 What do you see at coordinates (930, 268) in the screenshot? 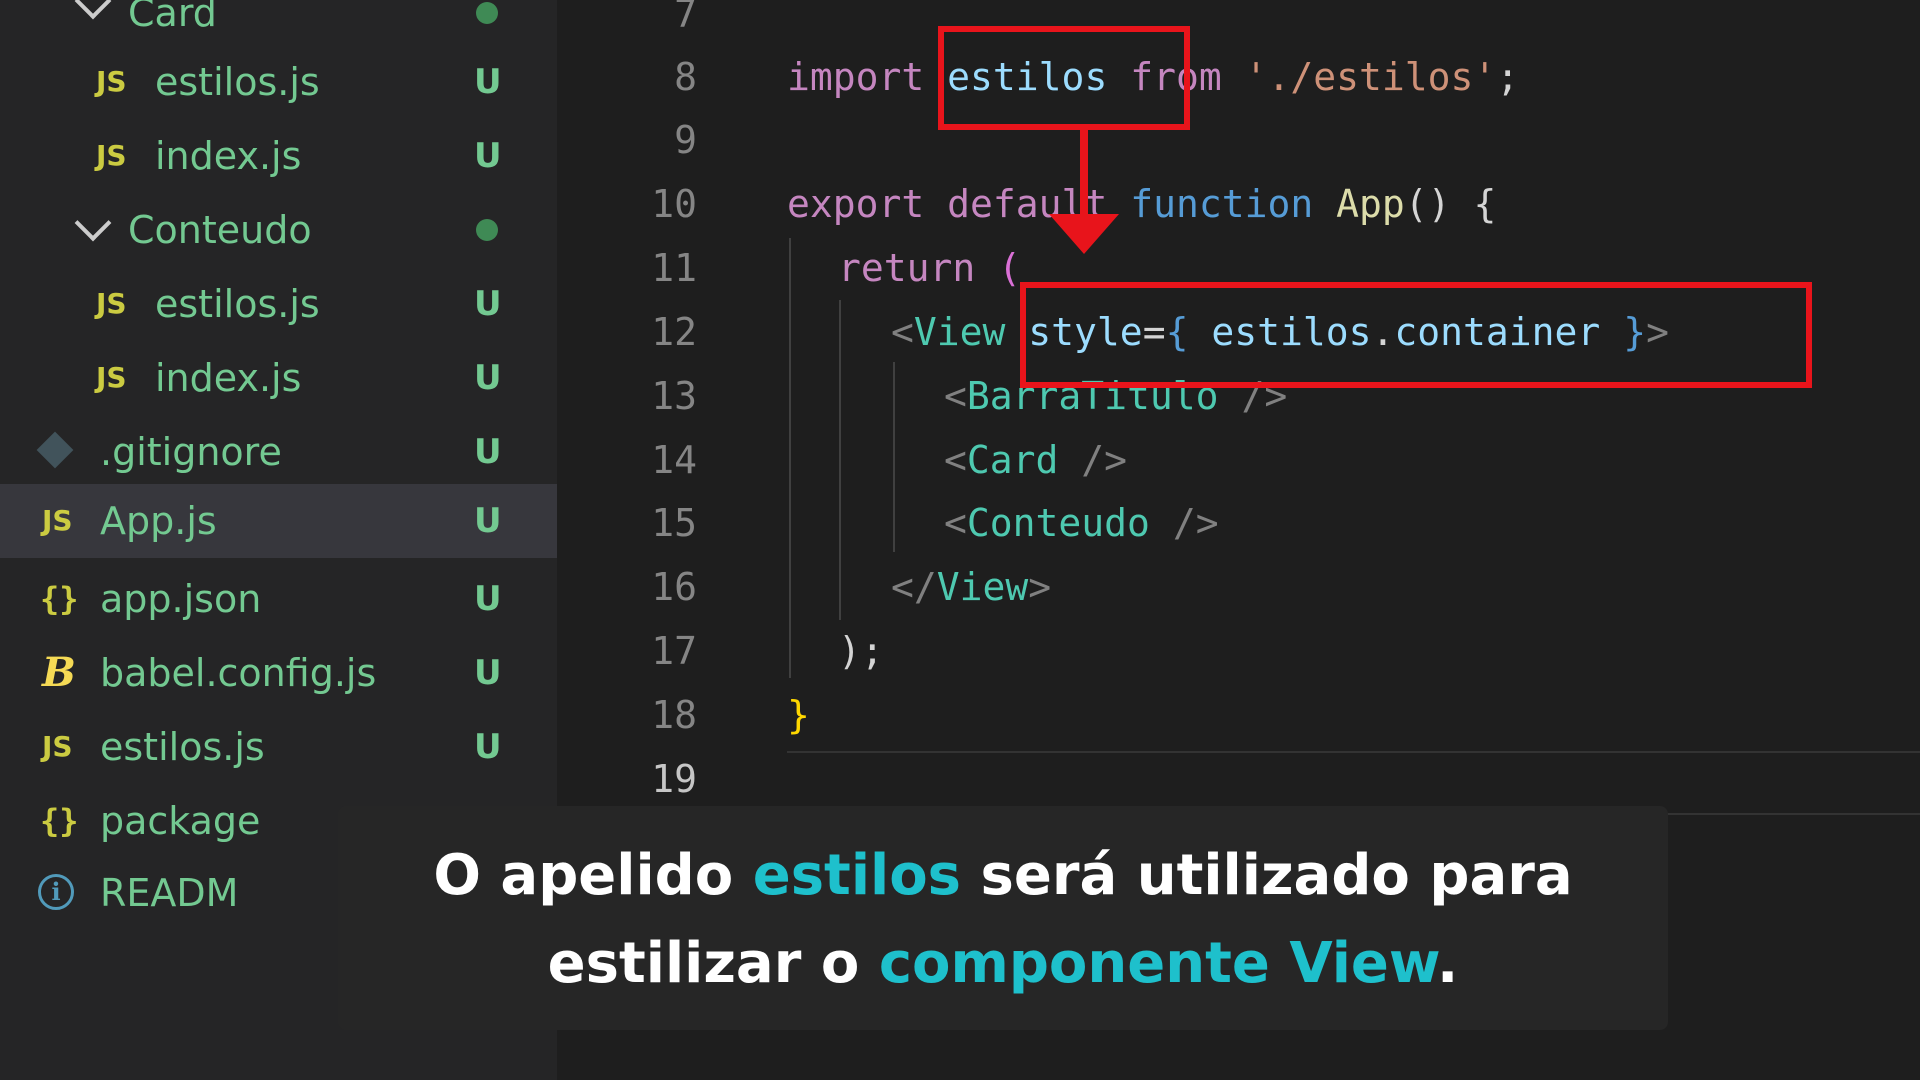
I see `code-text: return (` at bounding box center [930, 268].